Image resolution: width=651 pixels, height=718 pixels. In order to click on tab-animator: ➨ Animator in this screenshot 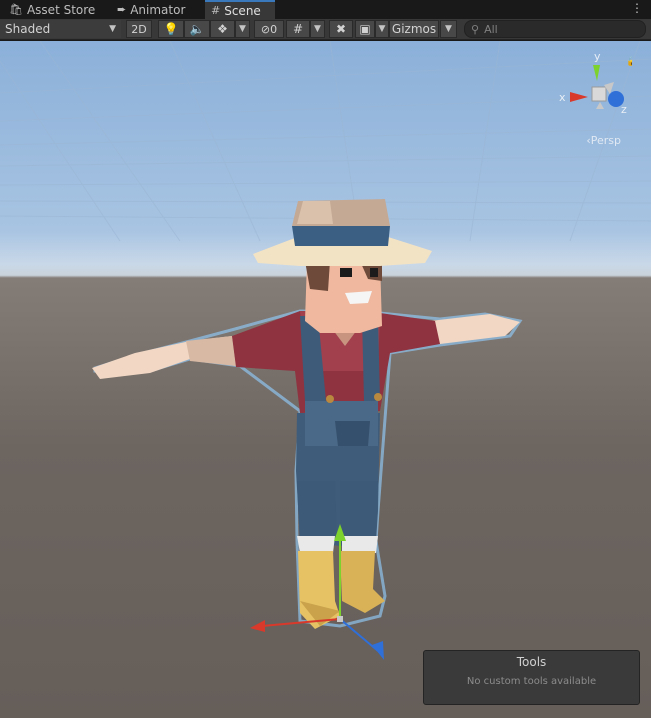, I will do `click(151, 9)`.